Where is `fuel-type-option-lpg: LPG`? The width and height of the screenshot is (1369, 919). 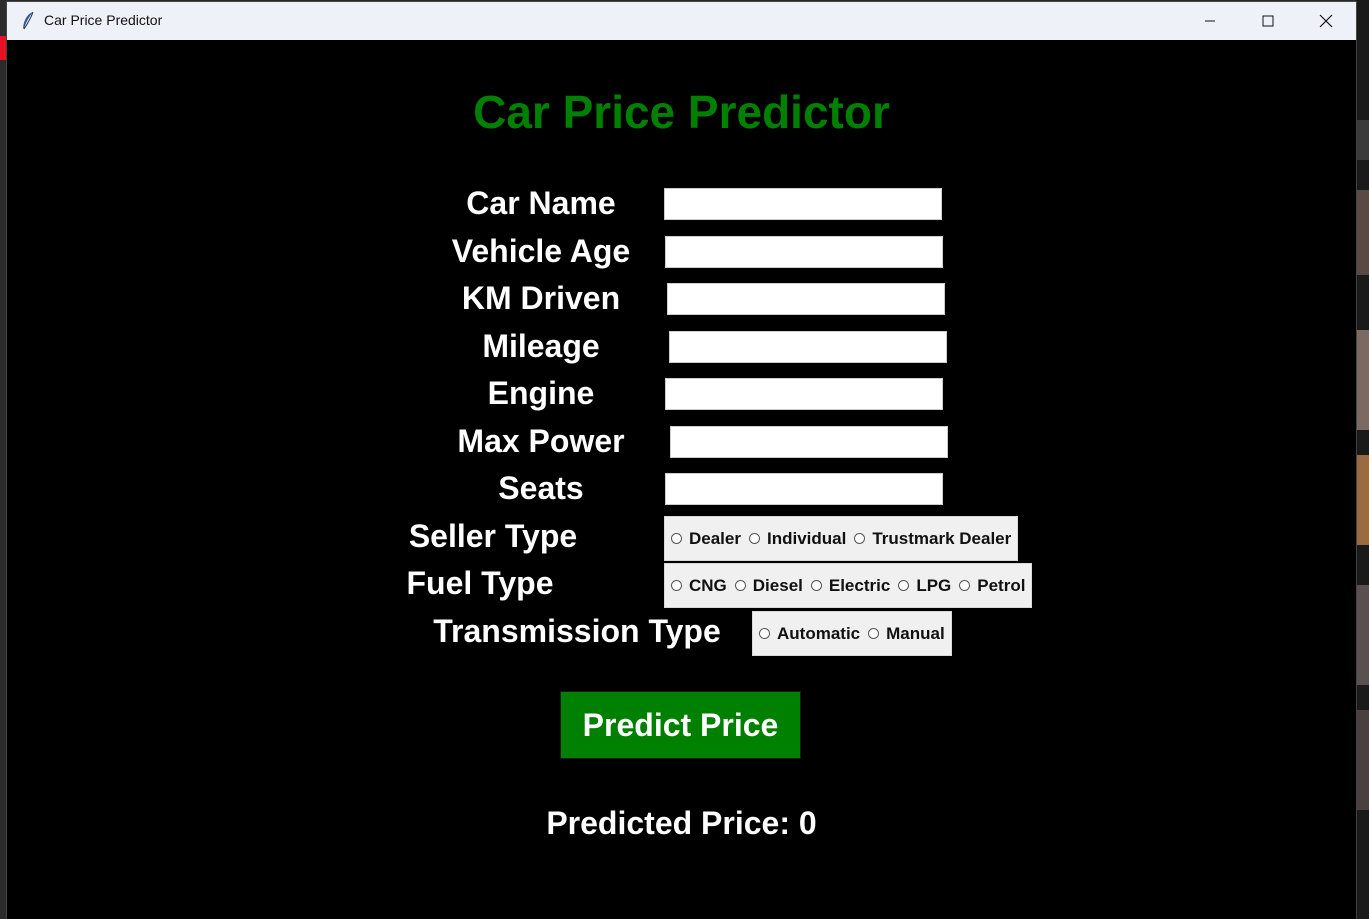 fuel-type-option-lpg: LPG is located at coordinates (924, 586).